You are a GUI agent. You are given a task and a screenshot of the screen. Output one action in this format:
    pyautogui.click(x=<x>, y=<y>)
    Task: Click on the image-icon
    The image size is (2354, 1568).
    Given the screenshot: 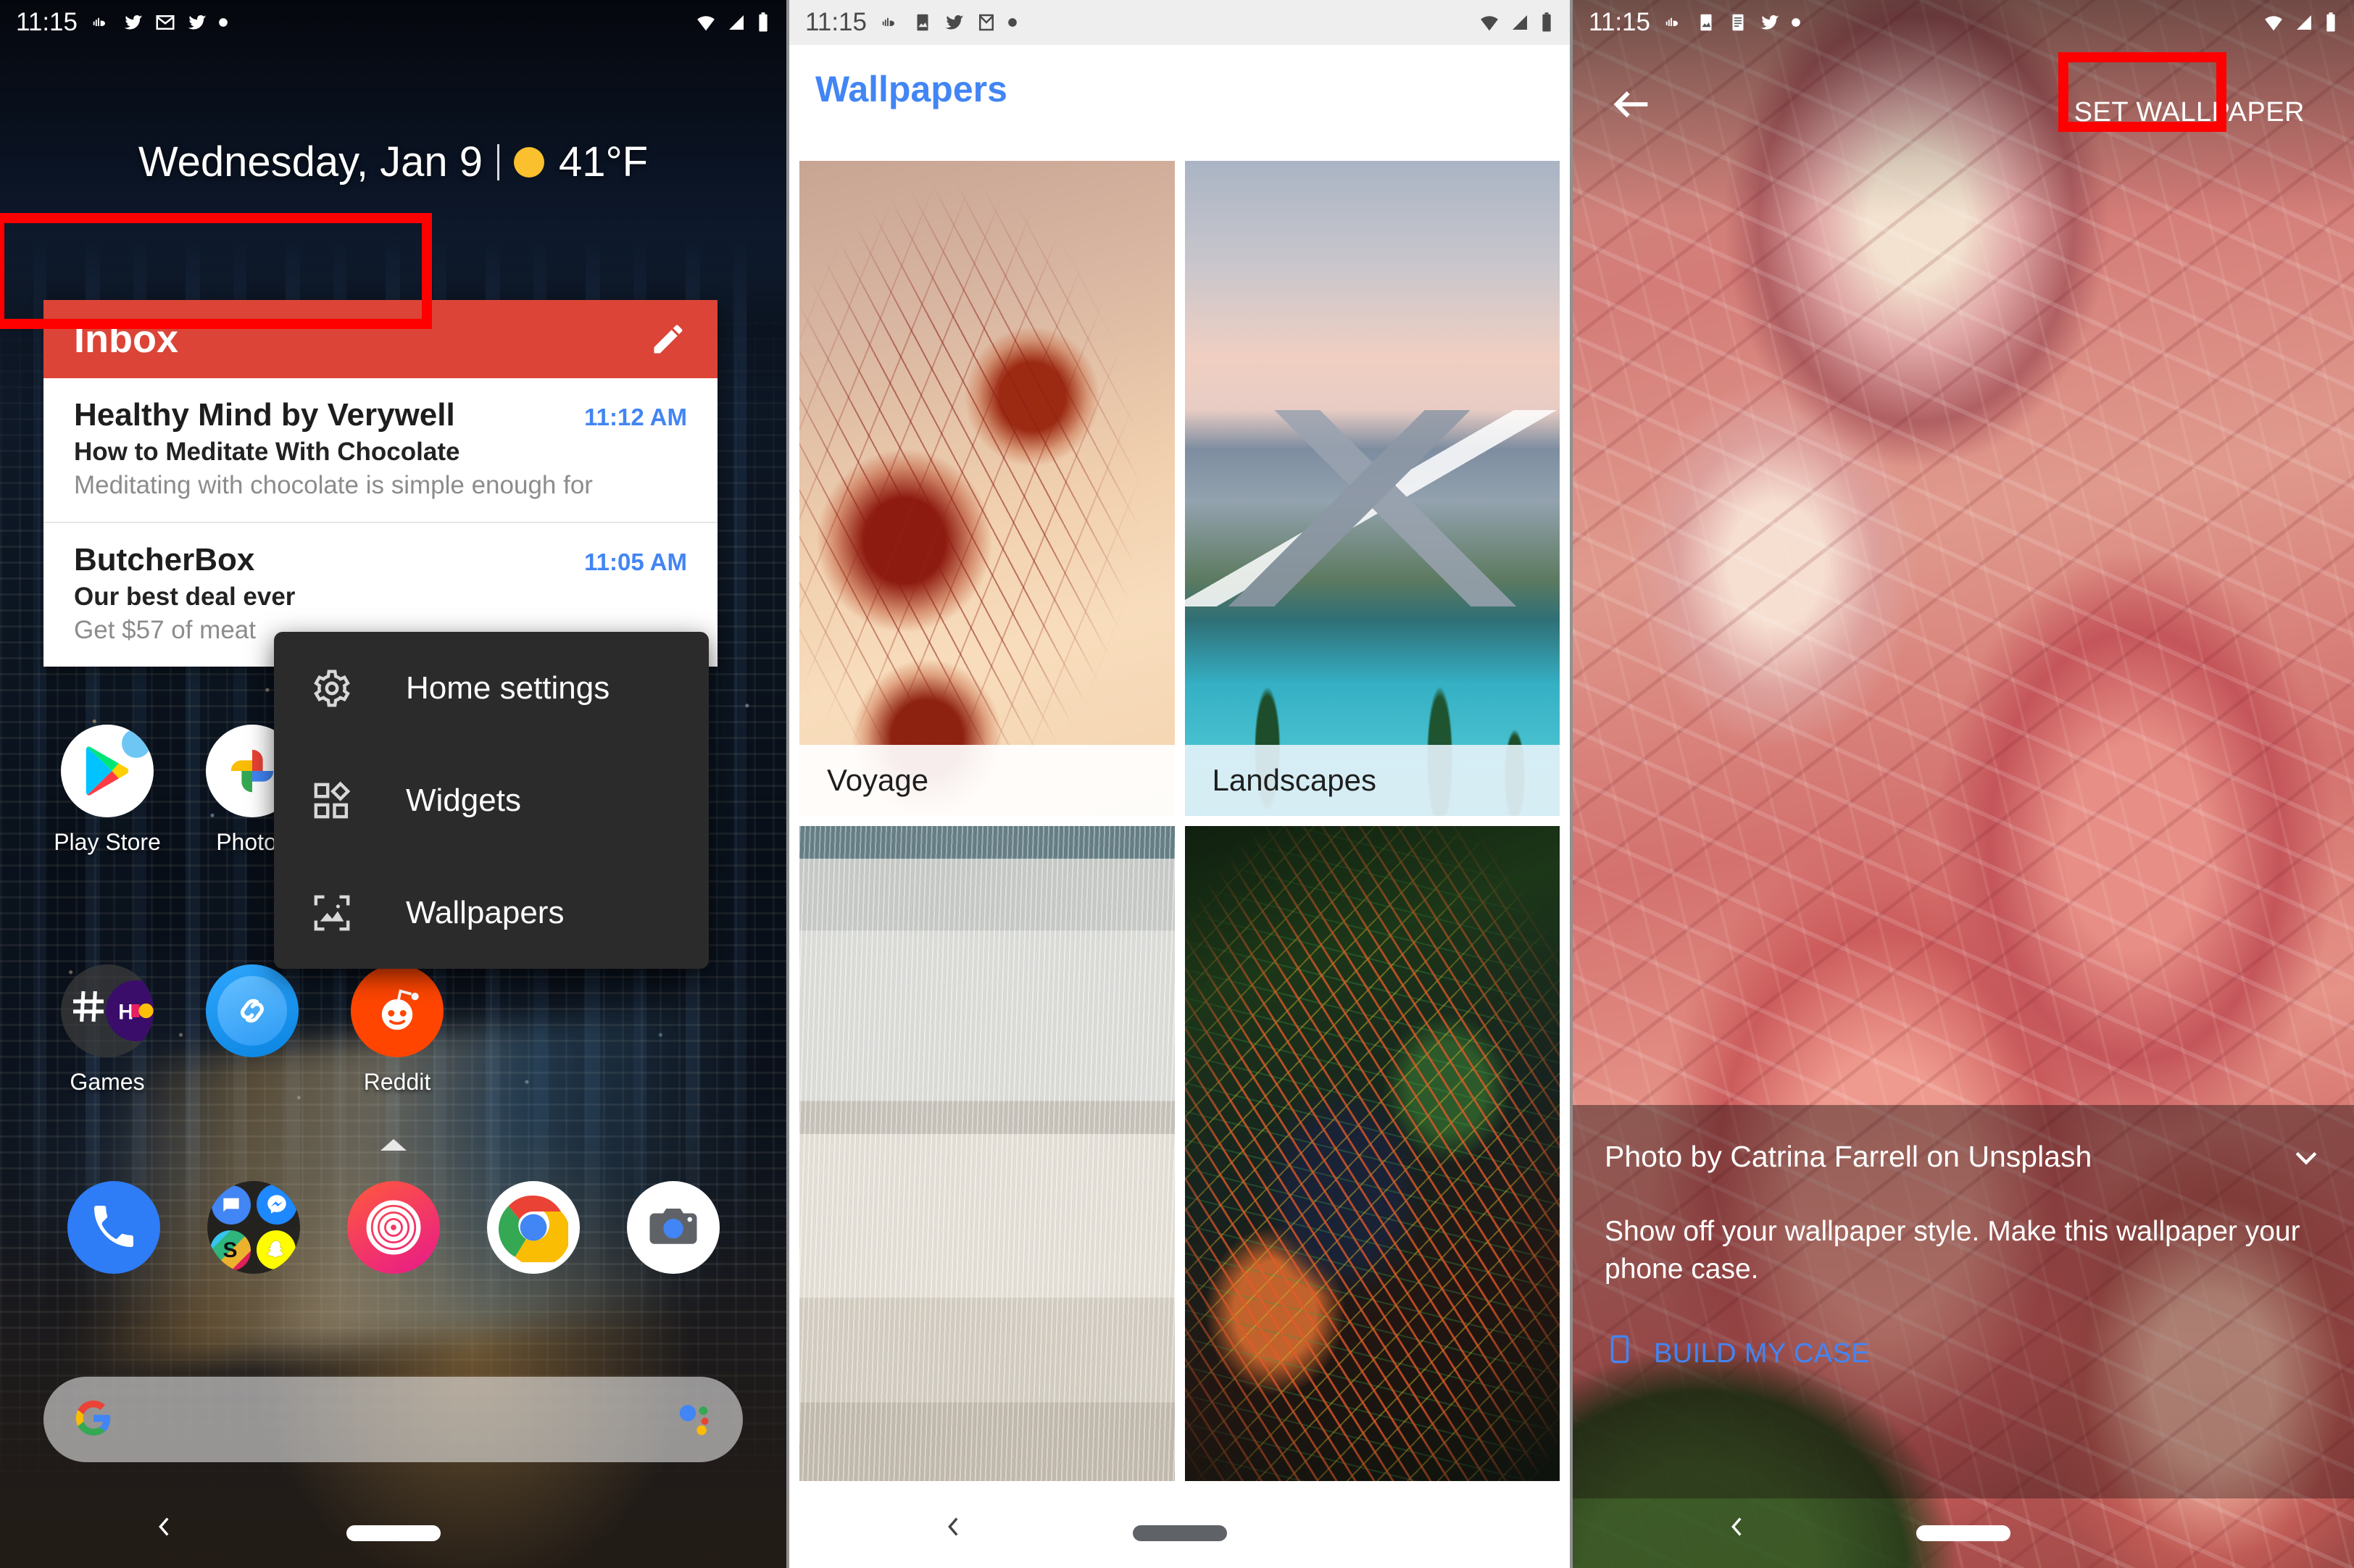 What is the action you would take?
    pyautogui.click(x=332, y=913)
    